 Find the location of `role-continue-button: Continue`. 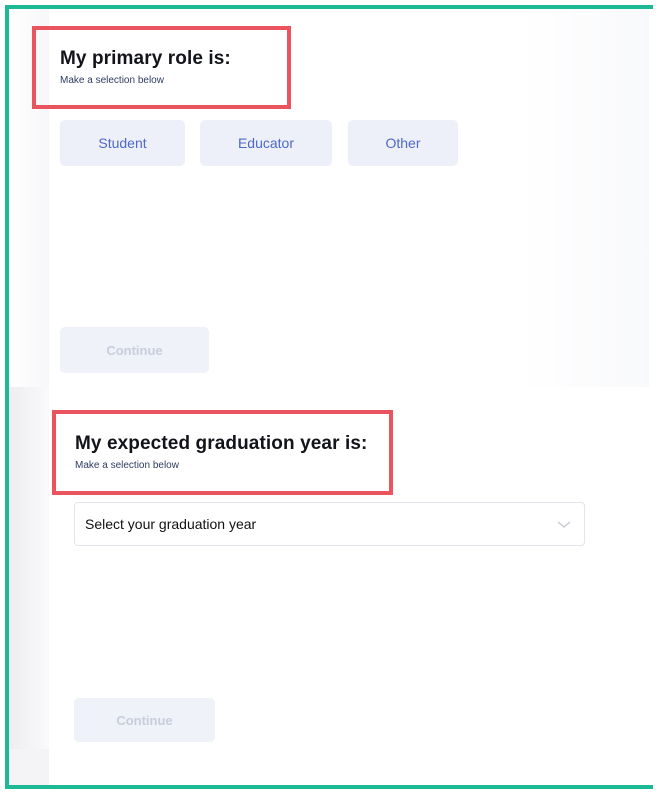

role-continue-button: Continue is located at coordinates (134, 350).